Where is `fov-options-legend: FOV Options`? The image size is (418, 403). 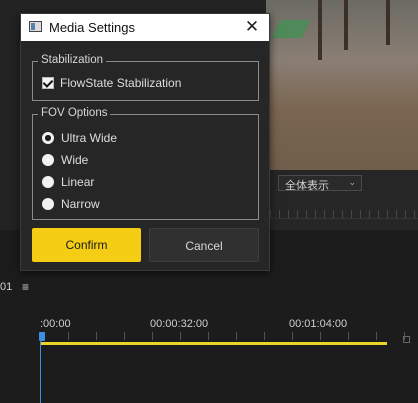
fov-options-legend: FOV Options is located at coordinates (74, 113).